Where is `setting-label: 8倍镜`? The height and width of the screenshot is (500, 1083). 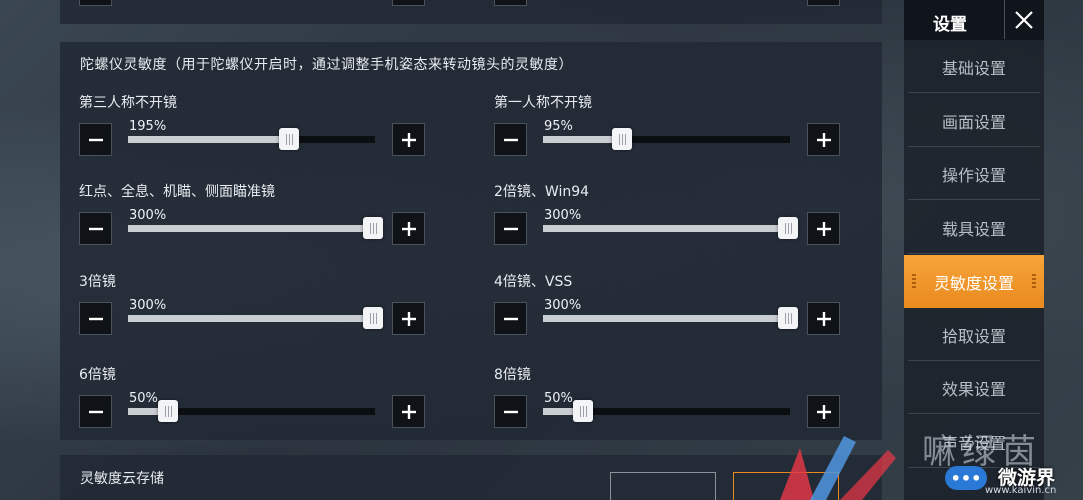 setting-label: 8倍镜 is located at coordinates (512, 375).